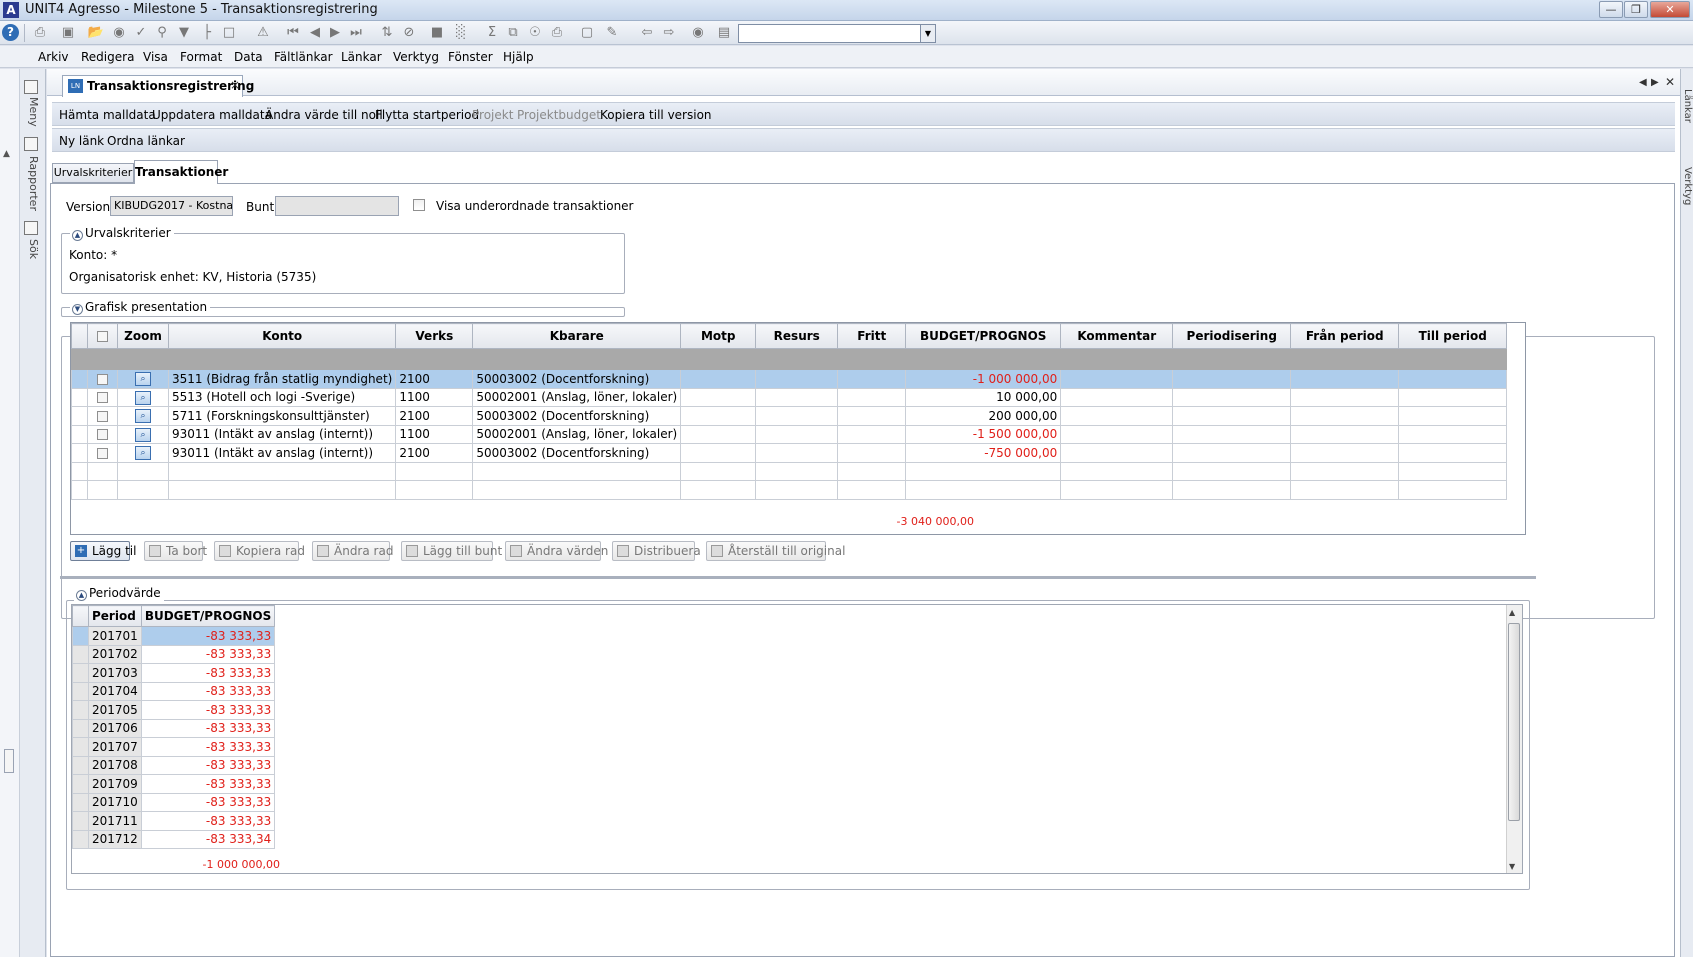 Image resolution: width=1693 pixels, height=957 pixels. I want to click on side-tab-rapporter: Rapporter, so click(31, 183).